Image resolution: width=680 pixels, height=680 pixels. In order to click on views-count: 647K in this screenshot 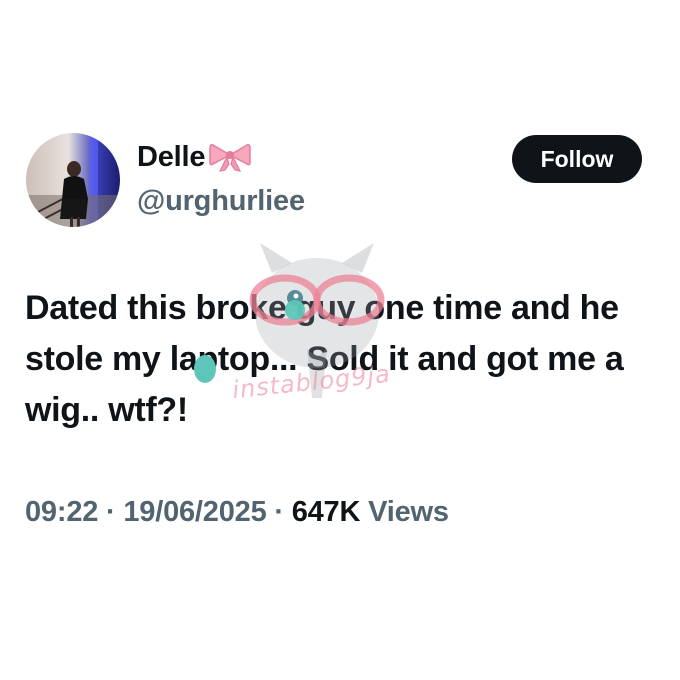, I will do `click(326, 512)`.